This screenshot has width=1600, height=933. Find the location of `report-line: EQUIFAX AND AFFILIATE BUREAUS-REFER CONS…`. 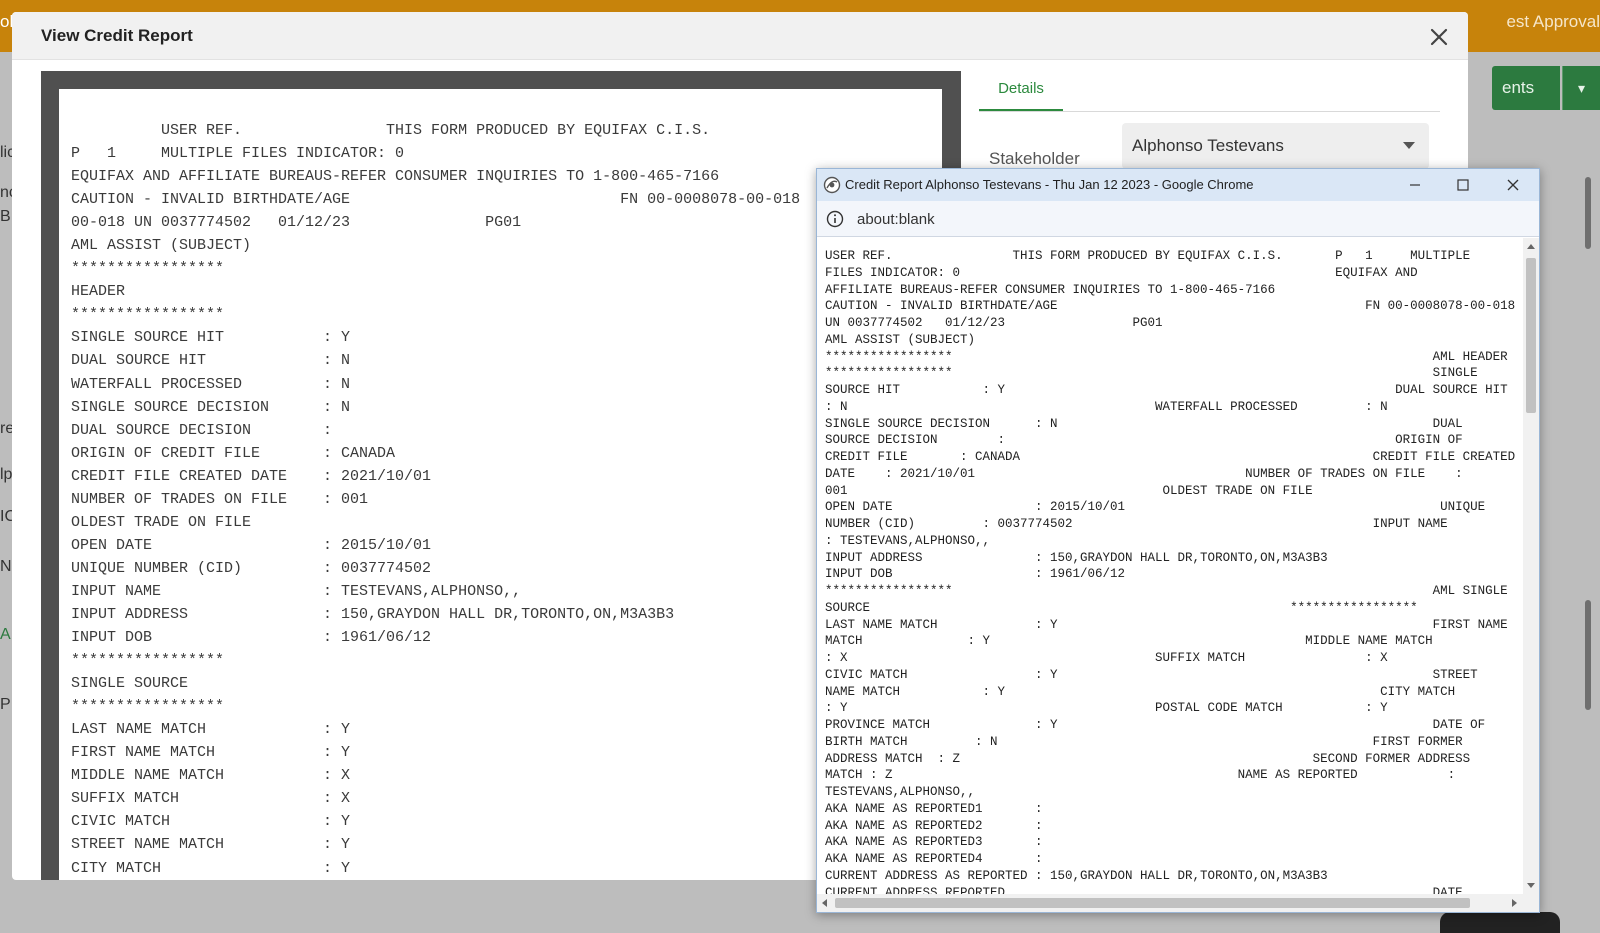

report-line: EQUIFAX AND AFFILIATE BUREAUS-REFER CONS… is located at coordinates (395, 177).